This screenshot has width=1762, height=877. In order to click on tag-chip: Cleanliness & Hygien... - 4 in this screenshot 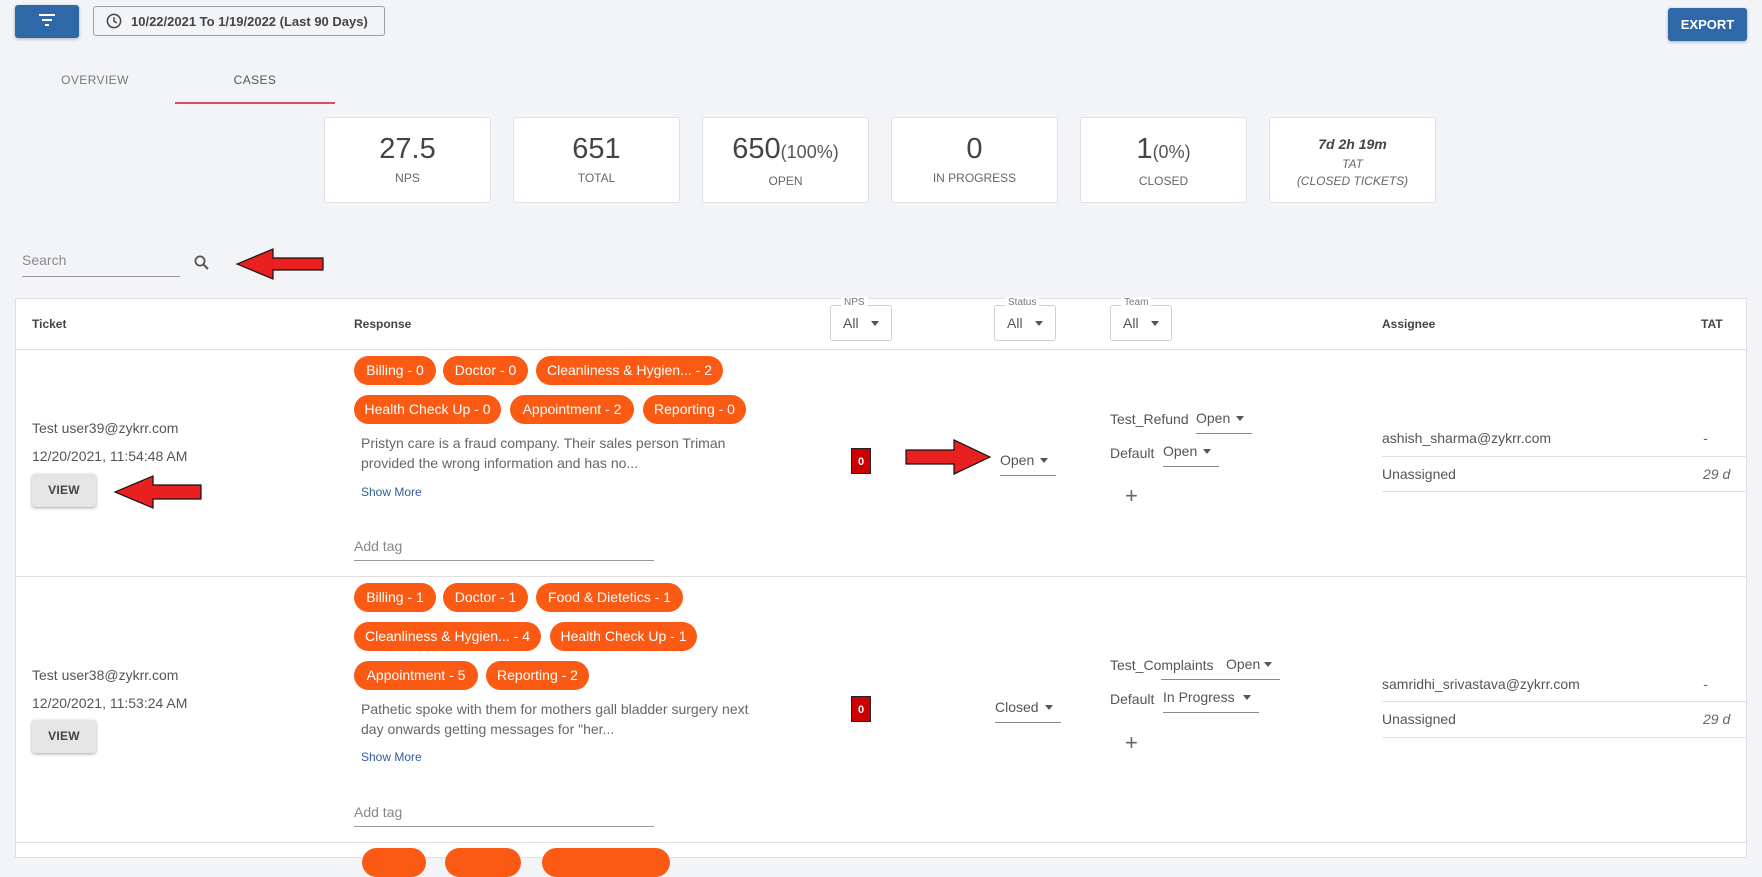, I will do `click(447, 636)`.